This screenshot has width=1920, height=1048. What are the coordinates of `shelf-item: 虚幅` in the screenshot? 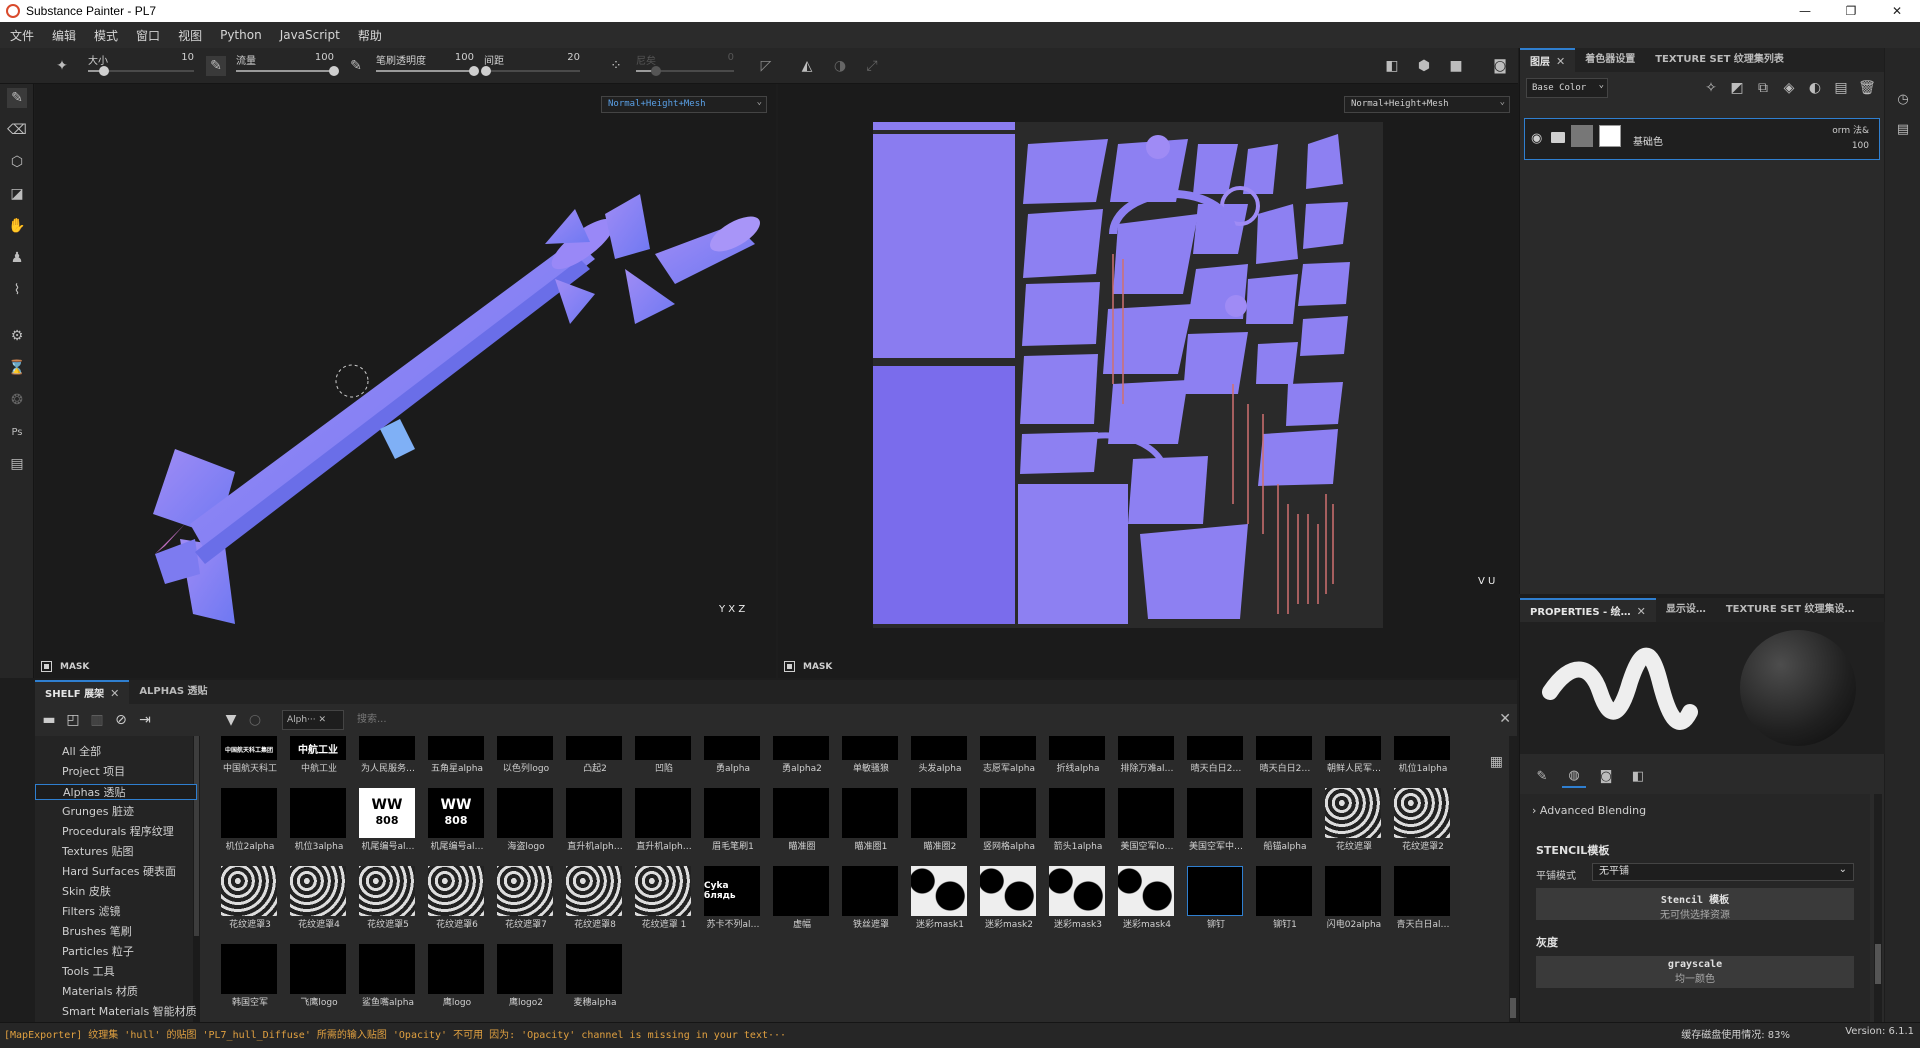 It's located at (800, 898).